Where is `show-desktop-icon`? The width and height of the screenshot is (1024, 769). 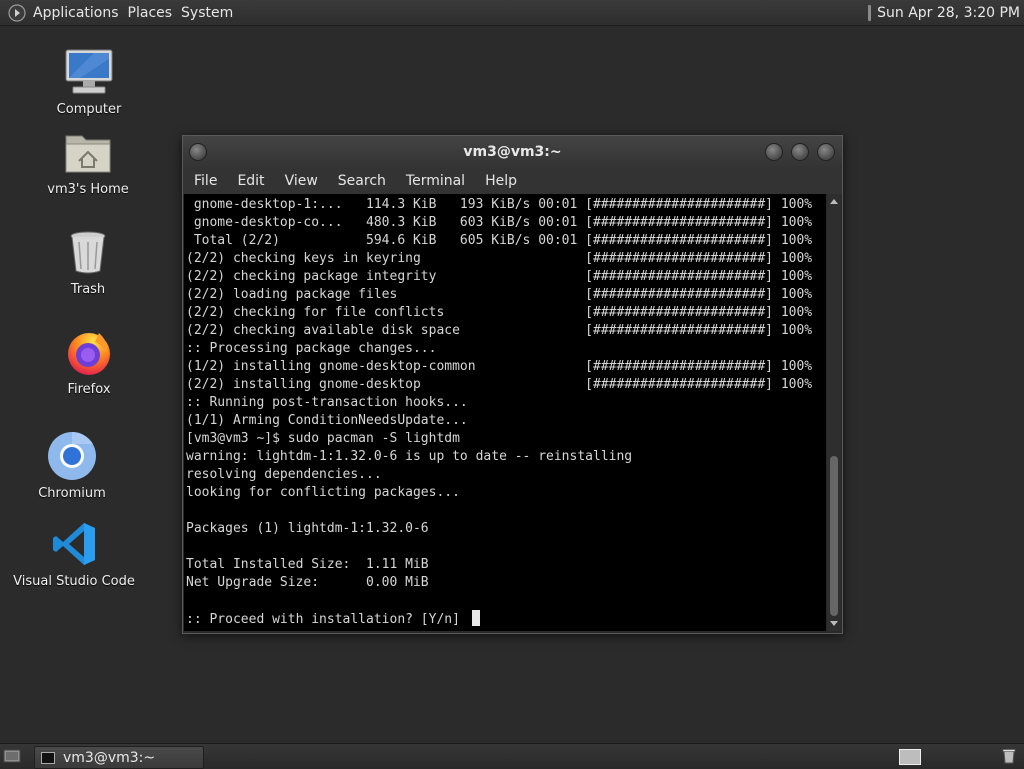 show-desktop-icon is located at coordinates (12, 756).